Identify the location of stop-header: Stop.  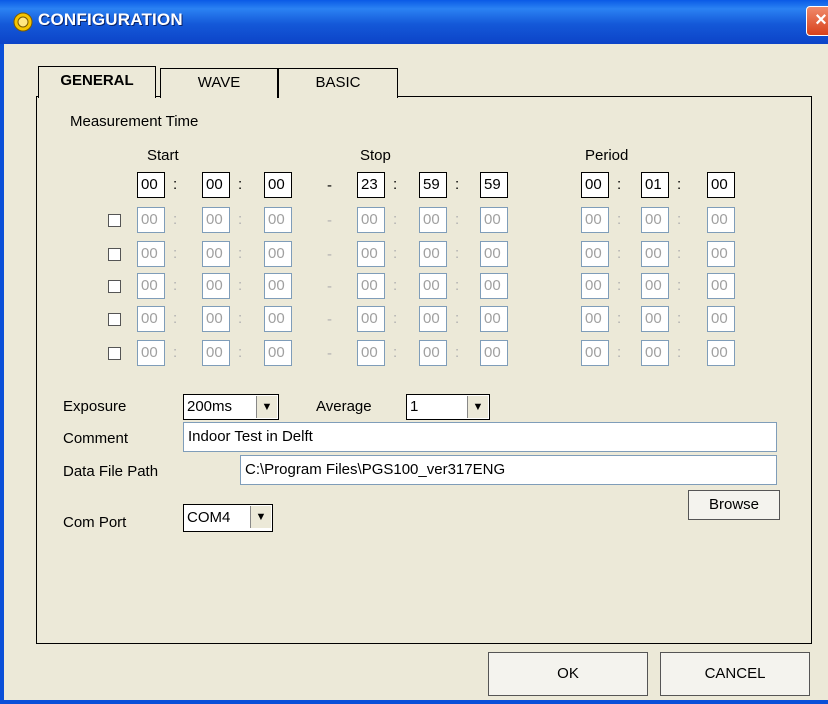
(375, 155).